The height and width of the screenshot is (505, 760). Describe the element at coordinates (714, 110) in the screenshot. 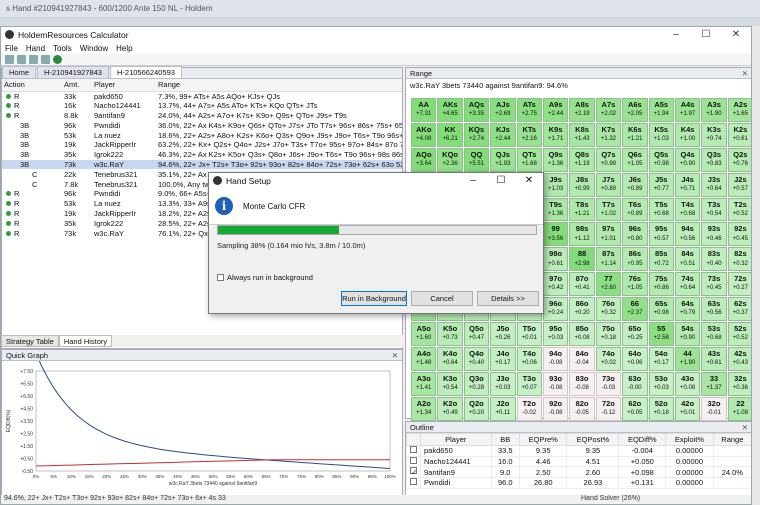

I see `range-cell: A3s +1.90` at that location.